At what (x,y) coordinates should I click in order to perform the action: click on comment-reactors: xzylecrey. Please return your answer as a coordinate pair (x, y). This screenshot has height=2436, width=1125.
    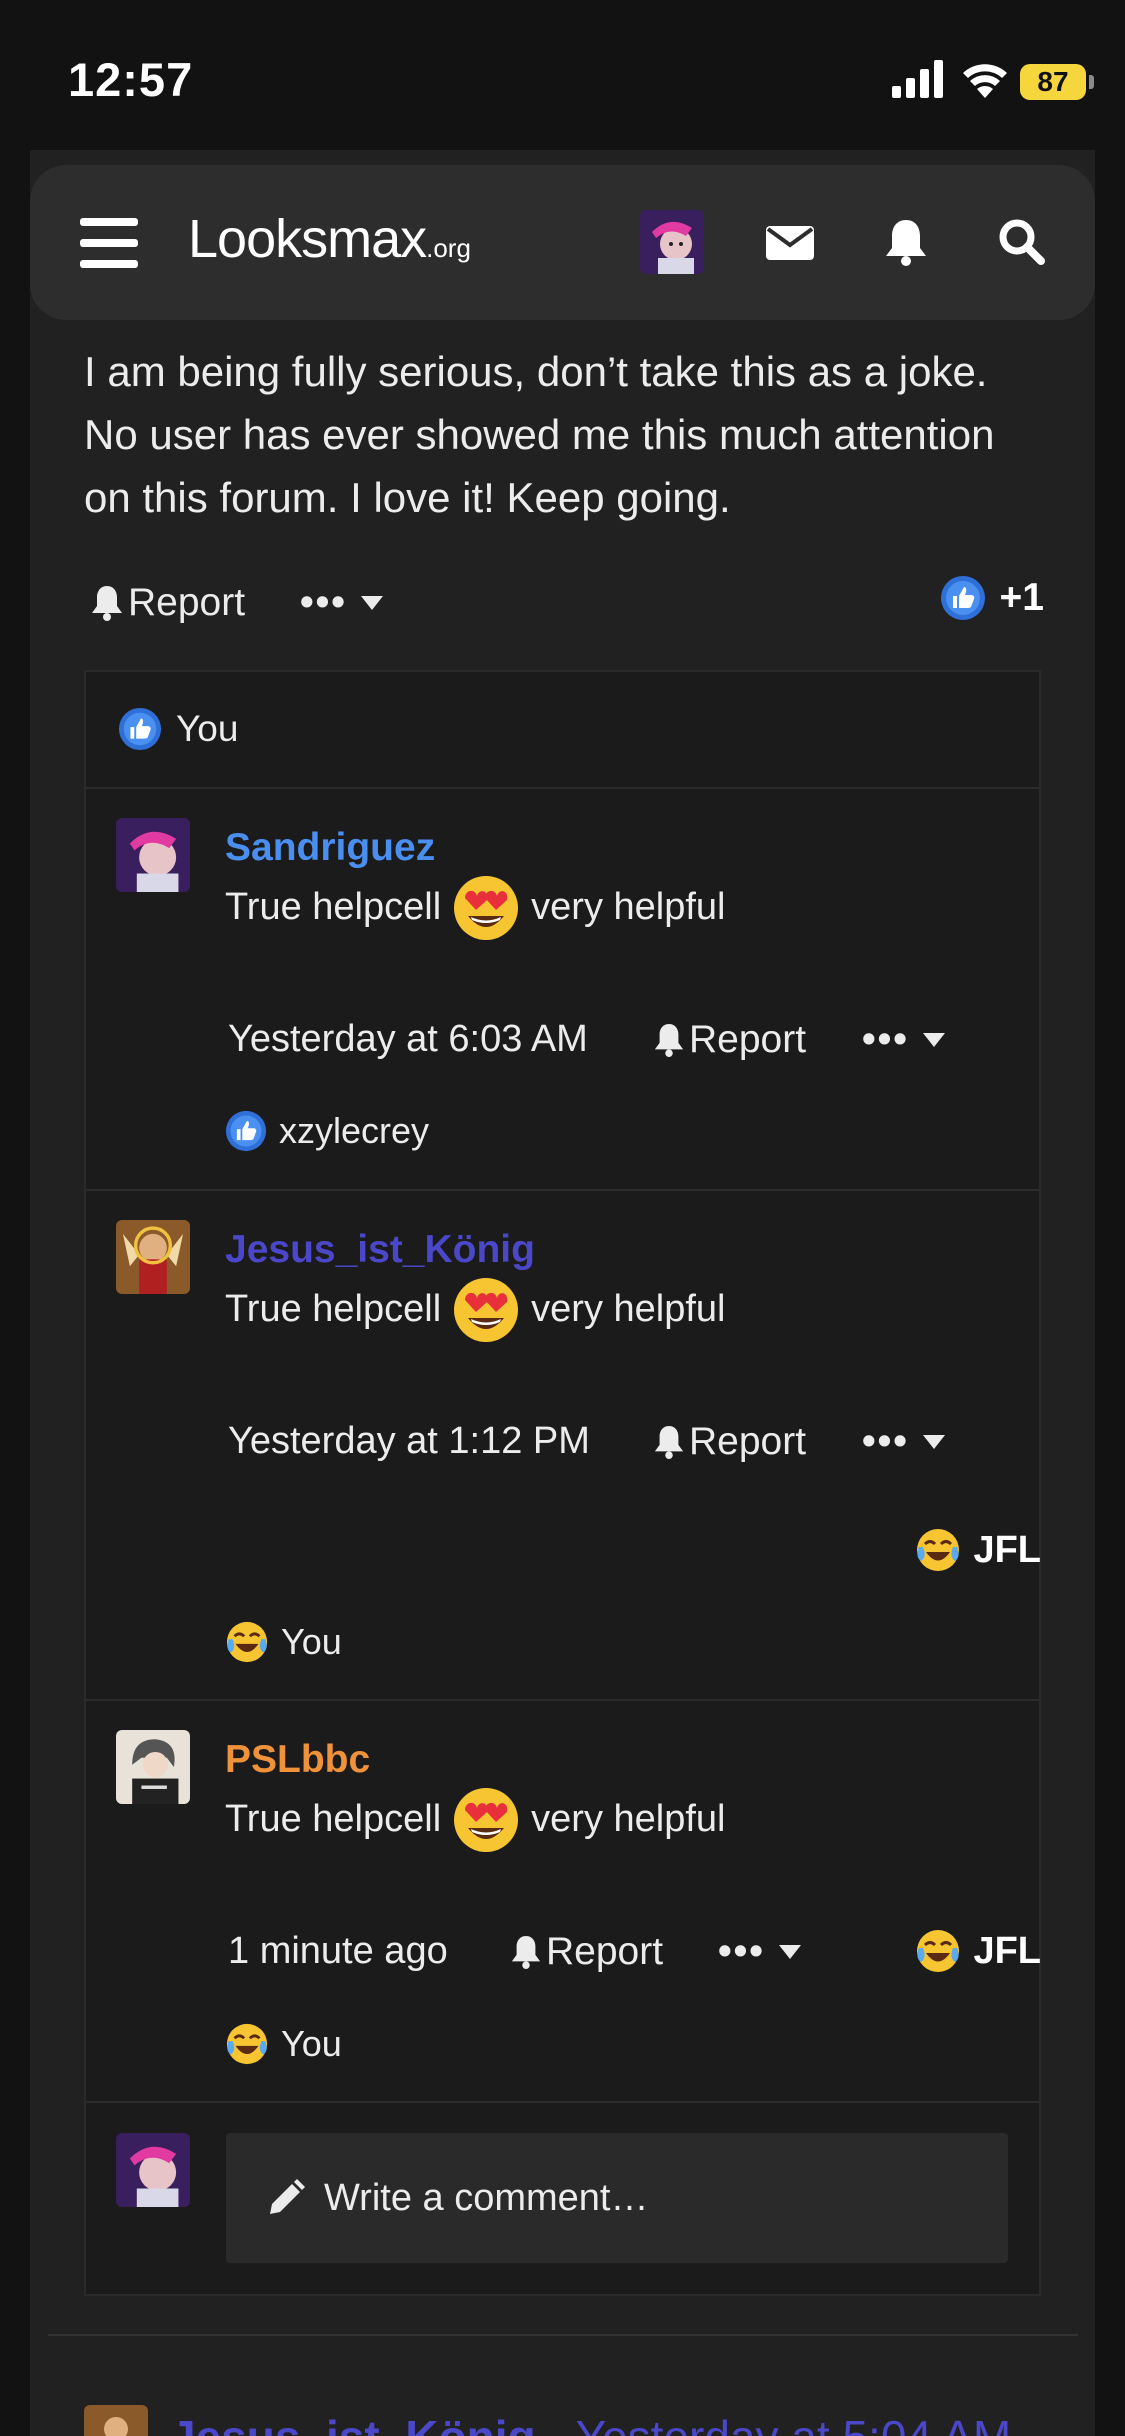
    Looking at the image, I should click on (327, 1131).